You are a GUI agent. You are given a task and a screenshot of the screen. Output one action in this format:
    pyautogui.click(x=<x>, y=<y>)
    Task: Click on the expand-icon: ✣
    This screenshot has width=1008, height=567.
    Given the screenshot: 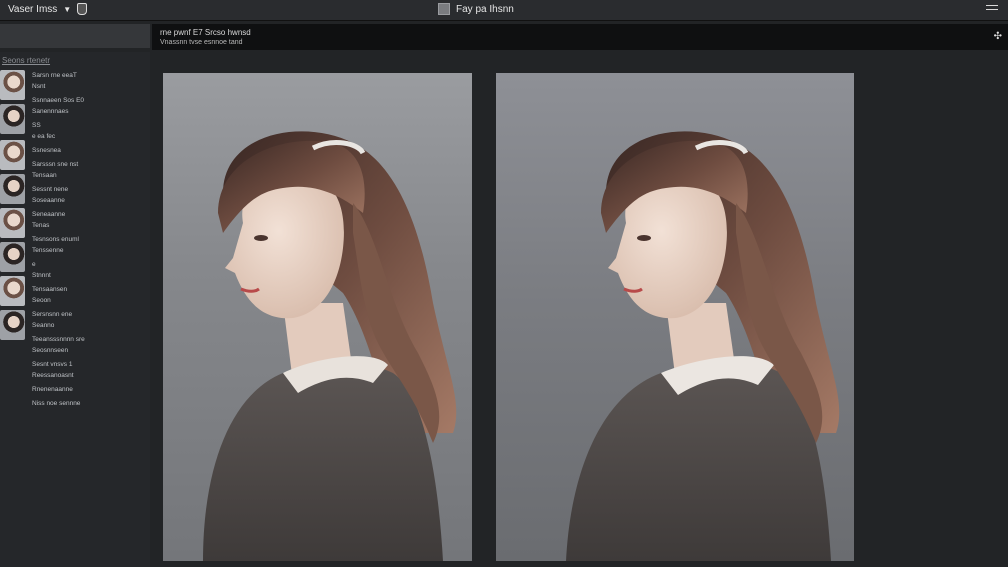 What is the action you would take?
    pyautogui.click(x=998, y=36)
    